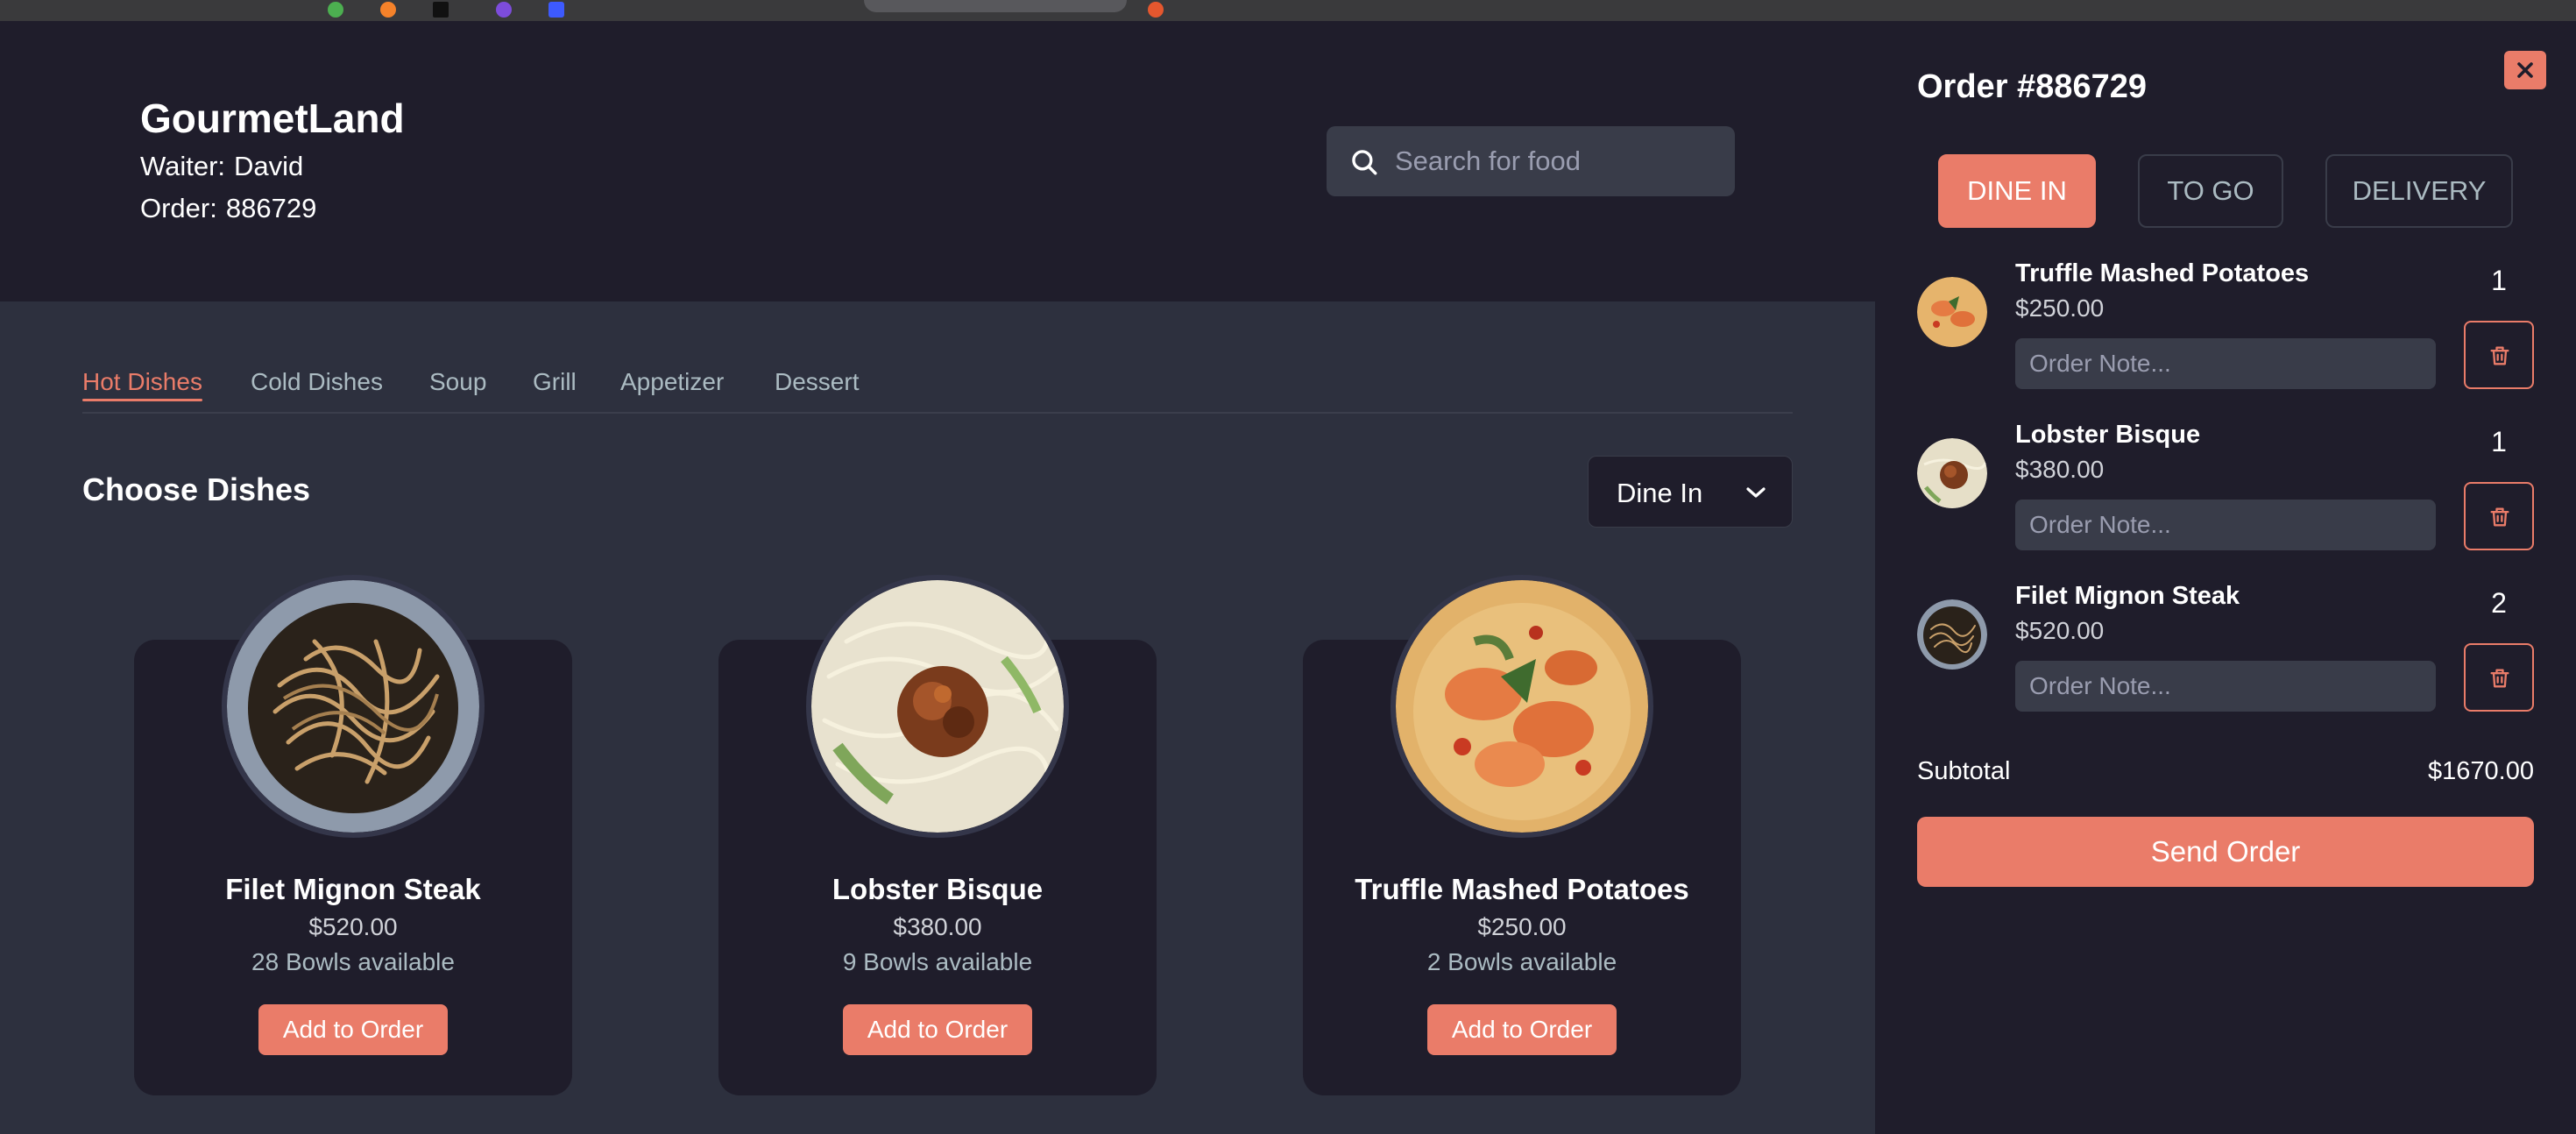  What do you see at coordinates (271, 208) in the screenshot?
I see `order-number: 886729` at bounding box center [271, 208].